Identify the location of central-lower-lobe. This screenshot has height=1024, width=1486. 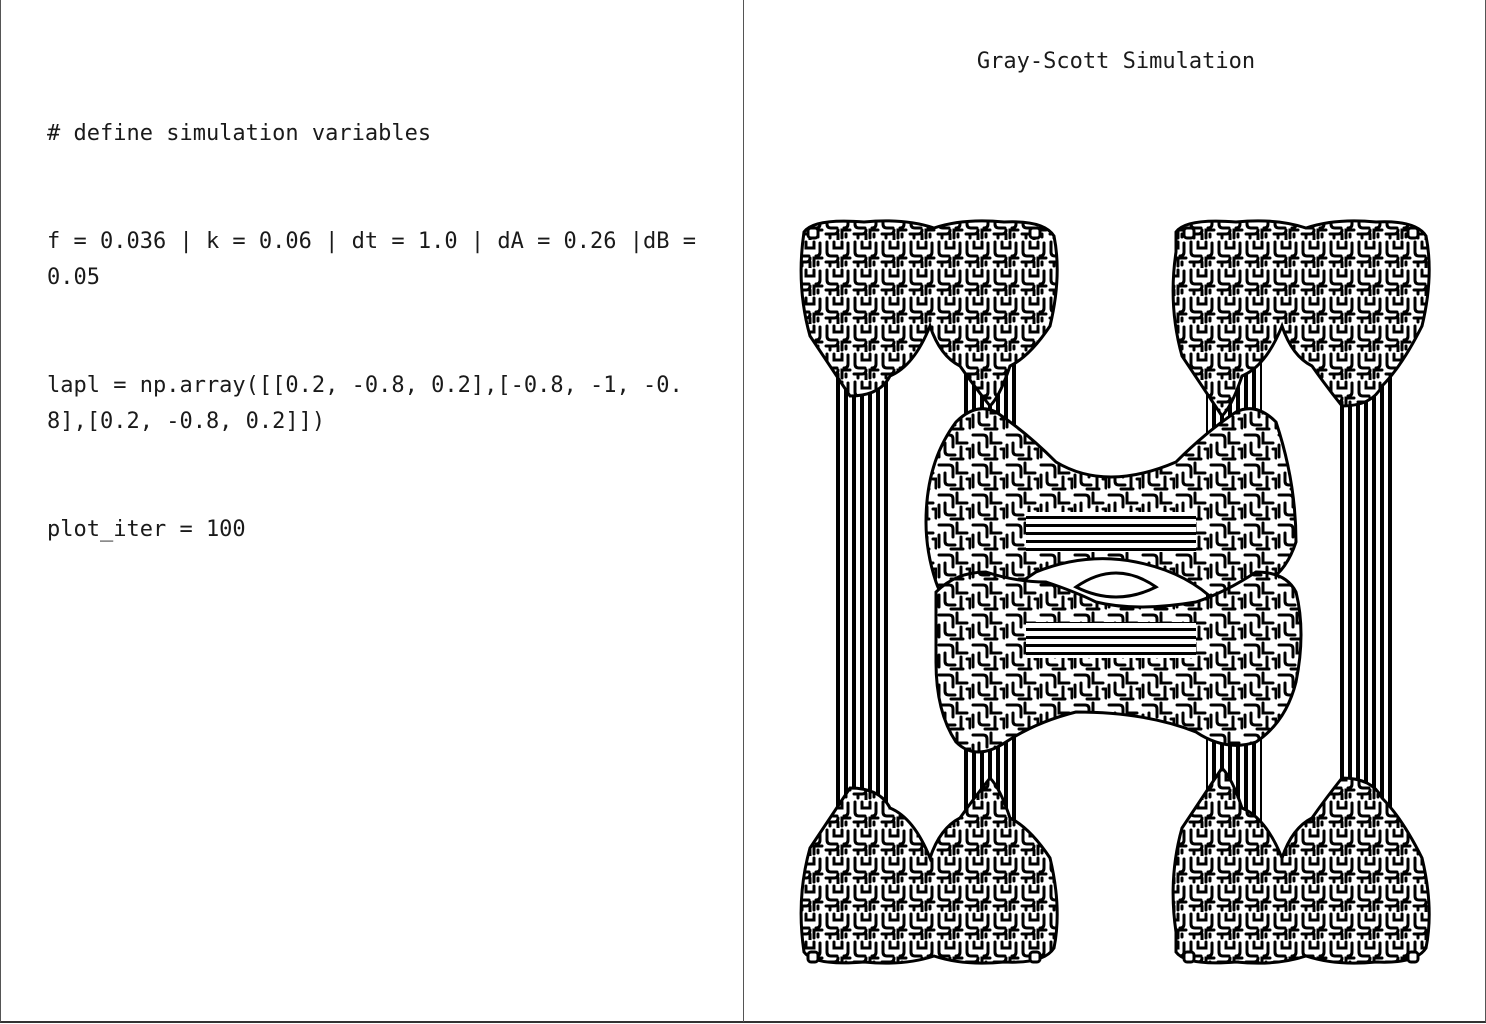
(1118, 662).